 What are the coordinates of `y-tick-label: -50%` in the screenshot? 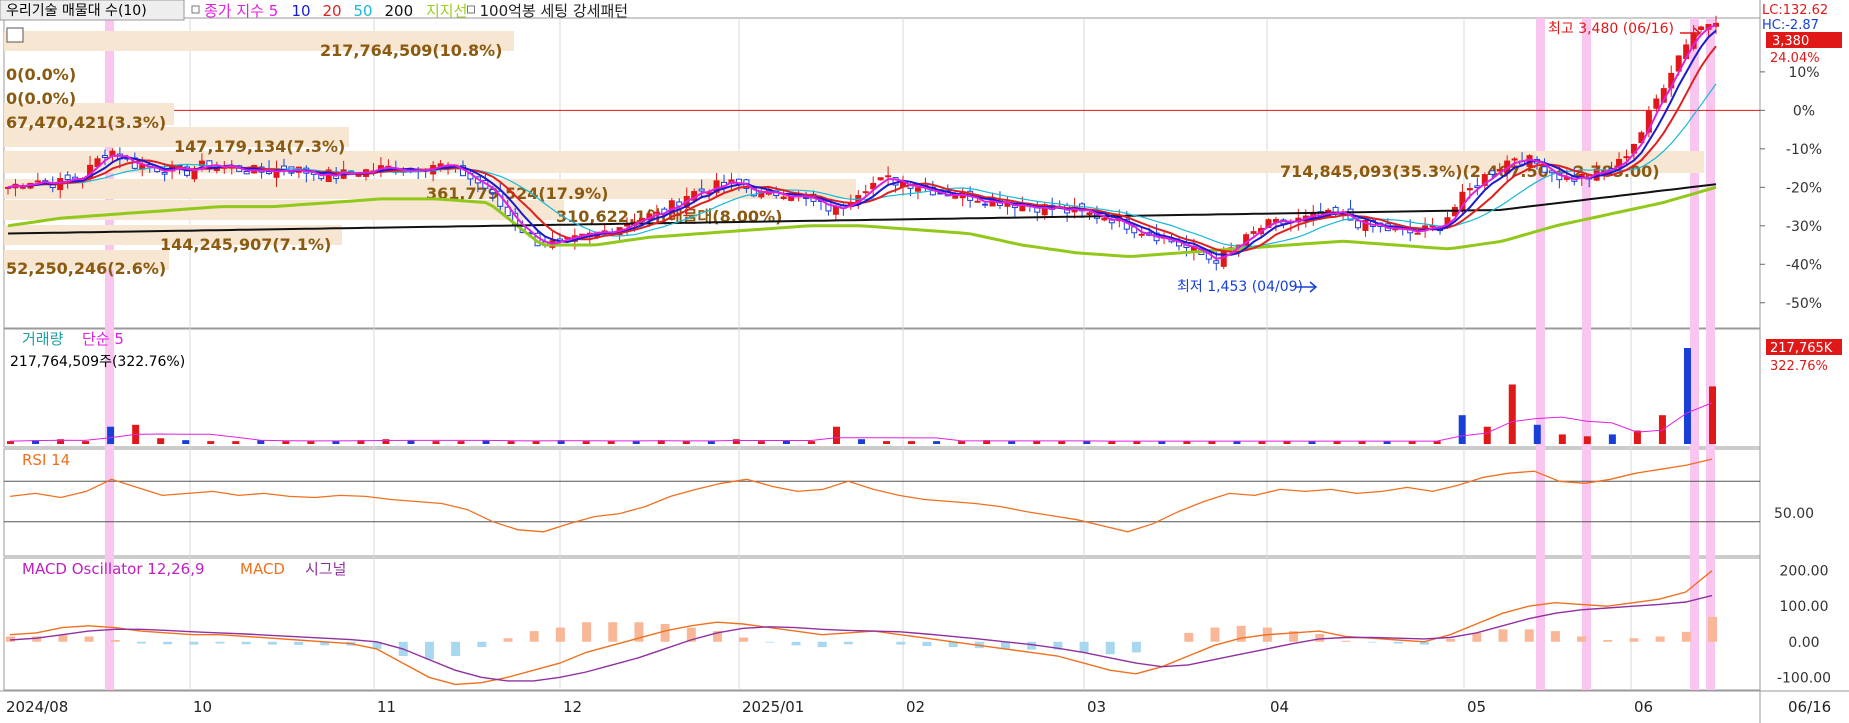 It's located at (1804, 304).